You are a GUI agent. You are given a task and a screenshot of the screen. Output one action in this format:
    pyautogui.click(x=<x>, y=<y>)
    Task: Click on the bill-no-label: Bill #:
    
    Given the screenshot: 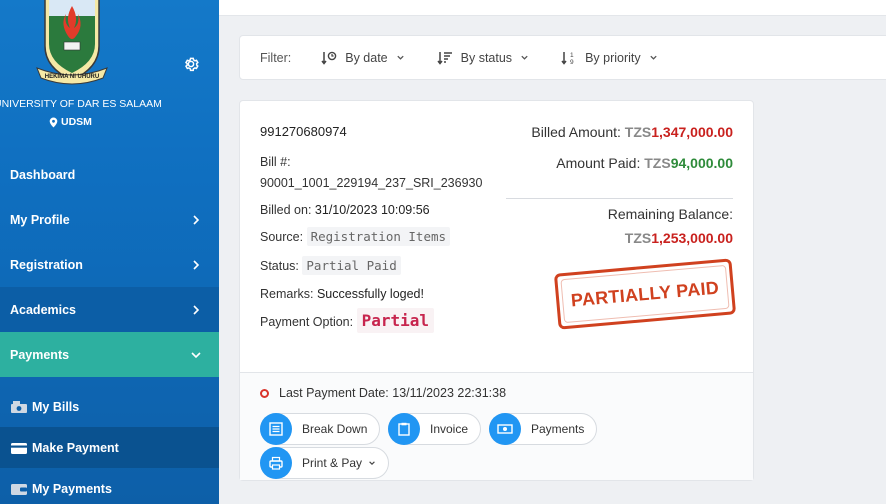 What is the action you would take?
    pyautogui.click(x=275, y=162)
    